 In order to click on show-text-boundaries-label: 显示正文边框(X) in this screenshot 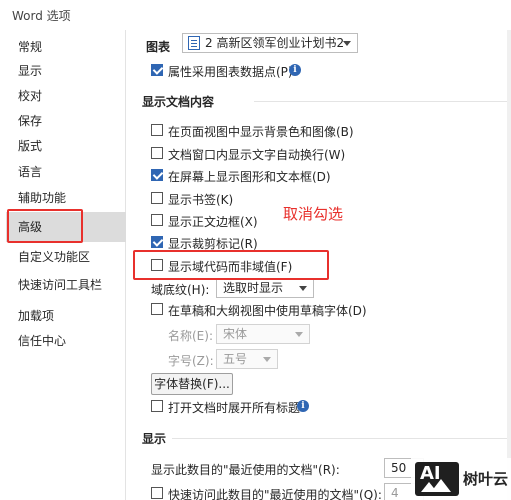, I will do `click(213, 222)`.